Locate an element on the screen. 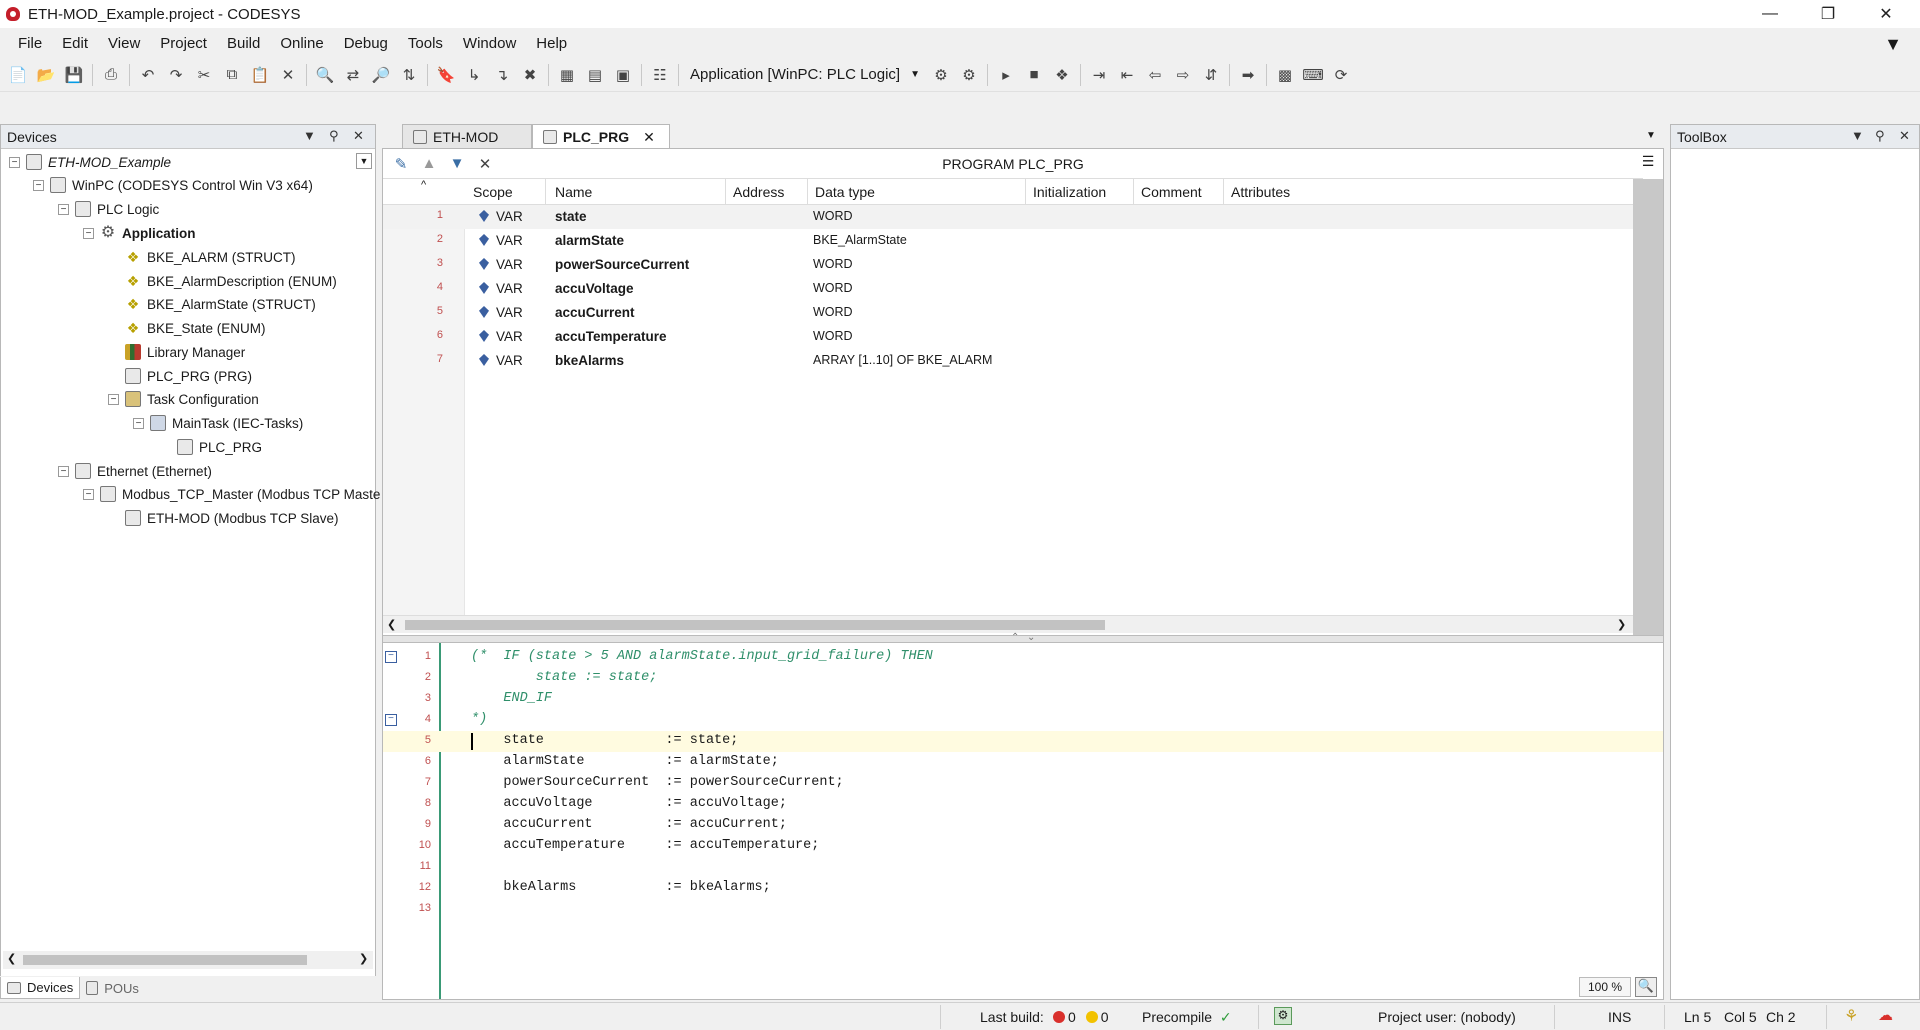  code-line: 13 is located at coordinates (1023, 909).